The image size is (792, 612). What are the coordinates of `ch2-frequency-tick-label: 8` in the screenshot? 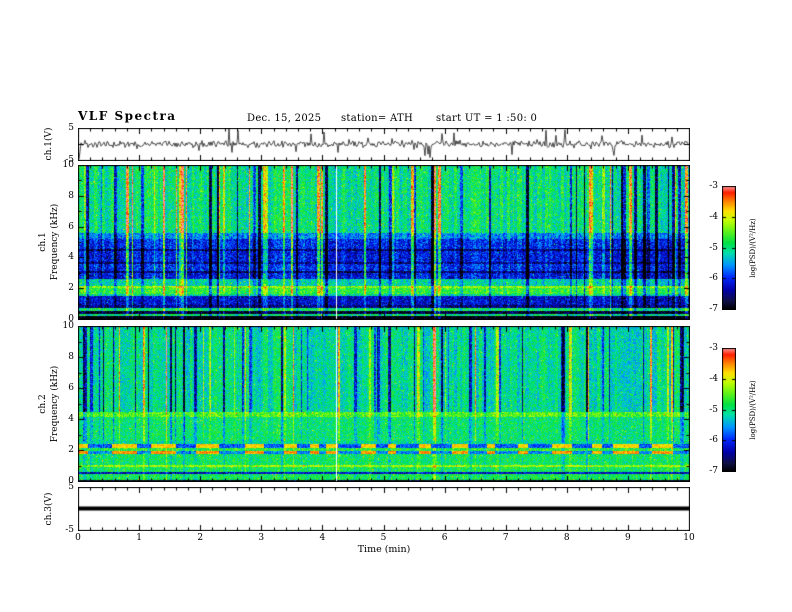 It's located at (71, 357).